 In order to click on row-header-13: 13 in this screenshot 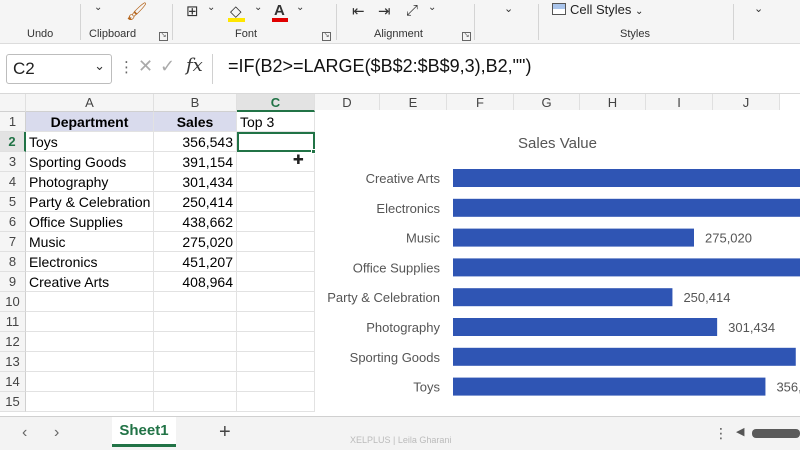, I will do `click(13, 362)`.